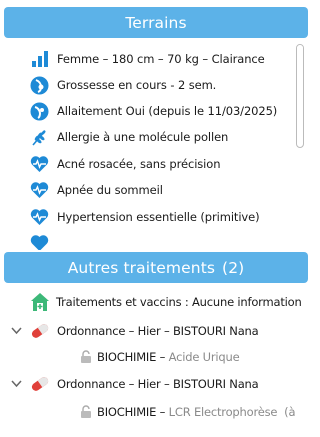 This screenshot has height=437, width=320. I want to click on pregnancy-icon, so click(39, 85).